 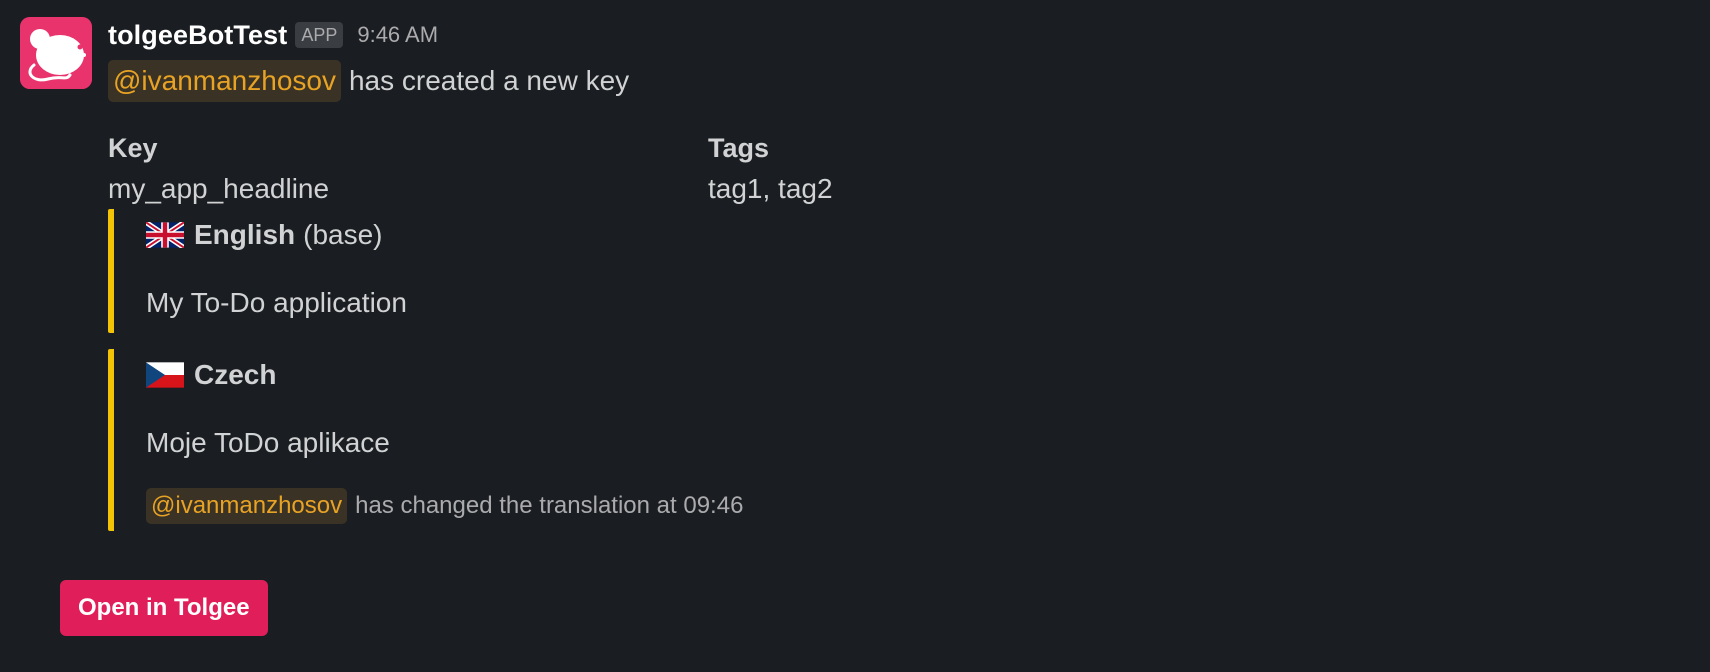 I want to click on key-fields: Key my_app_headline Tags tag1, tag2, so click(x=888, y=167).